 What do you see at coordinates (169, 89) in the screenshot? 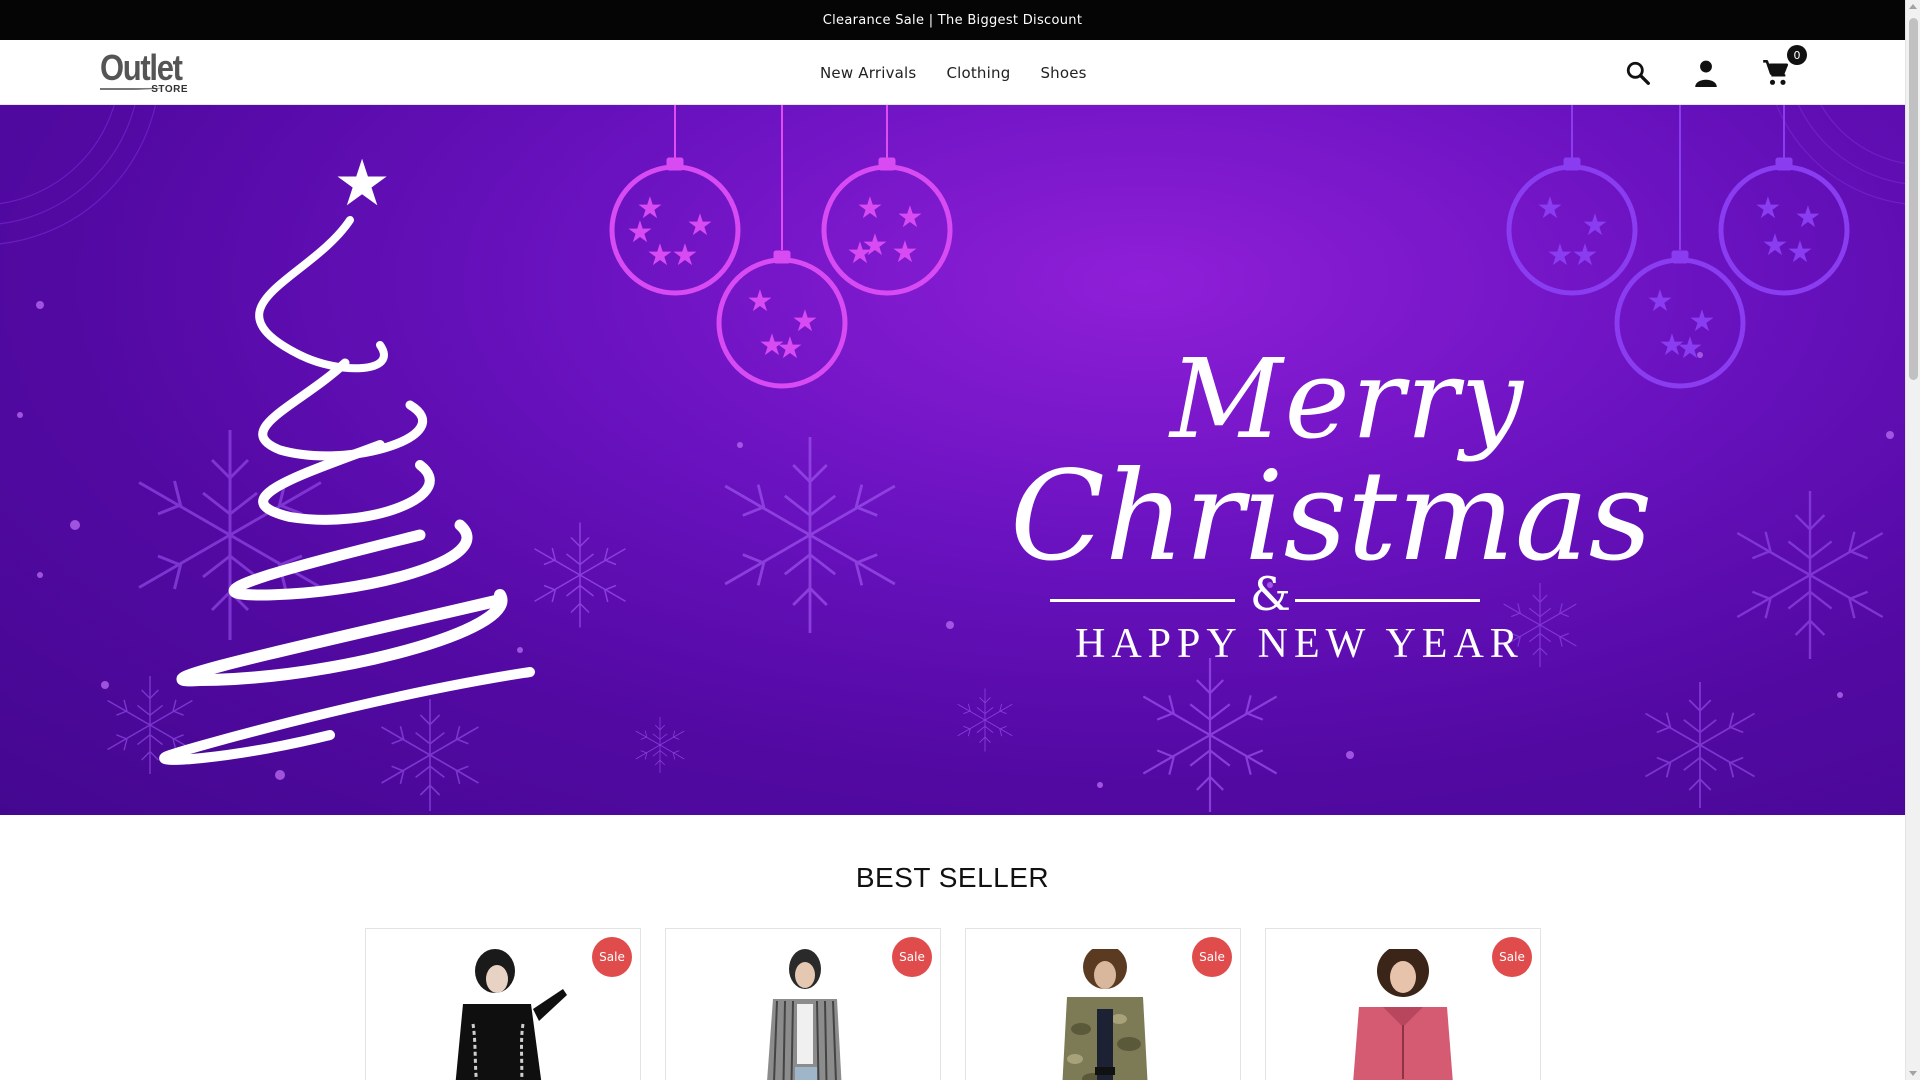
I see `logo-subtext: STORE` at bounding box center [169, 89].